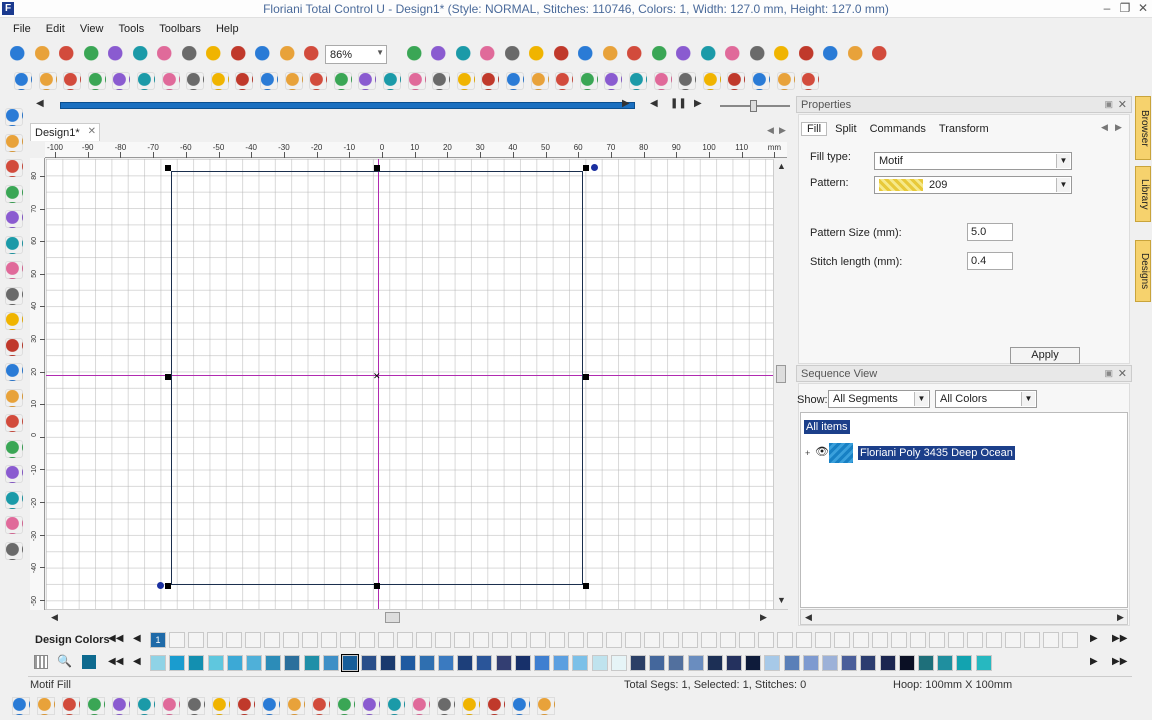 Image resolution: width=1152 pixels, height=720 pixels. I want to click on print-icon, so click(117, 55).